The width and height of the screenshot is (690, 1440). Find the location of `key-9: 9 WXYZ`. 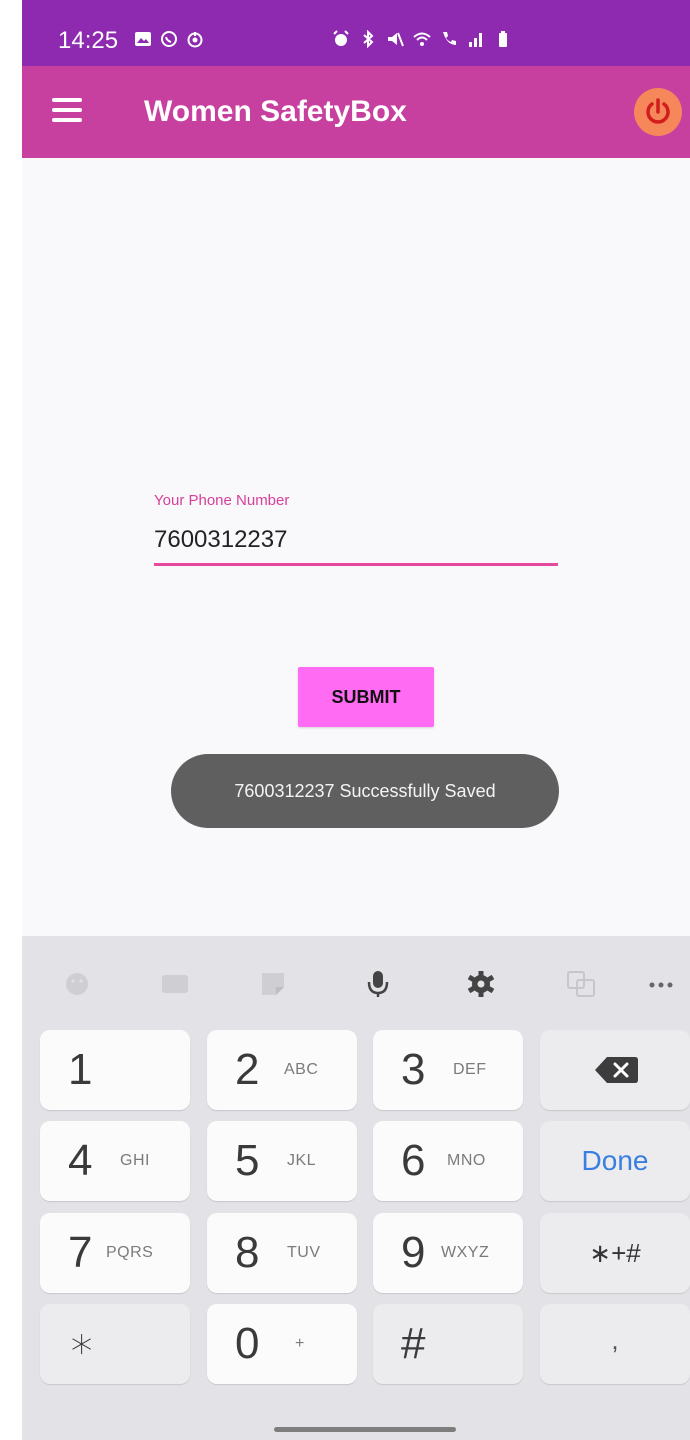

key-9: 9 WXYZ is located at coordinates (448, 1253).